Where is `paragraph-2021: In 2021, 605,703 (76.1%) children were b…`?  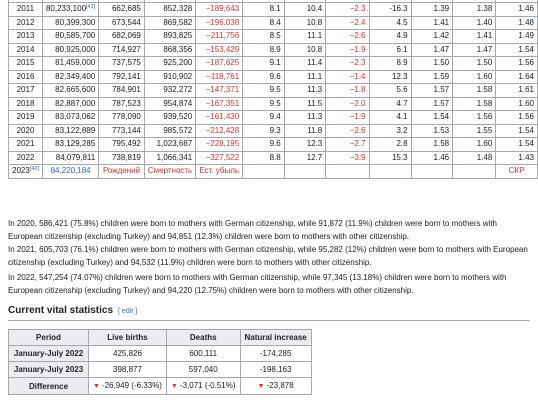
paragraph-2021: In 2021, 605,703 (76.1%) children were b… is located at coordinates (268, 256).